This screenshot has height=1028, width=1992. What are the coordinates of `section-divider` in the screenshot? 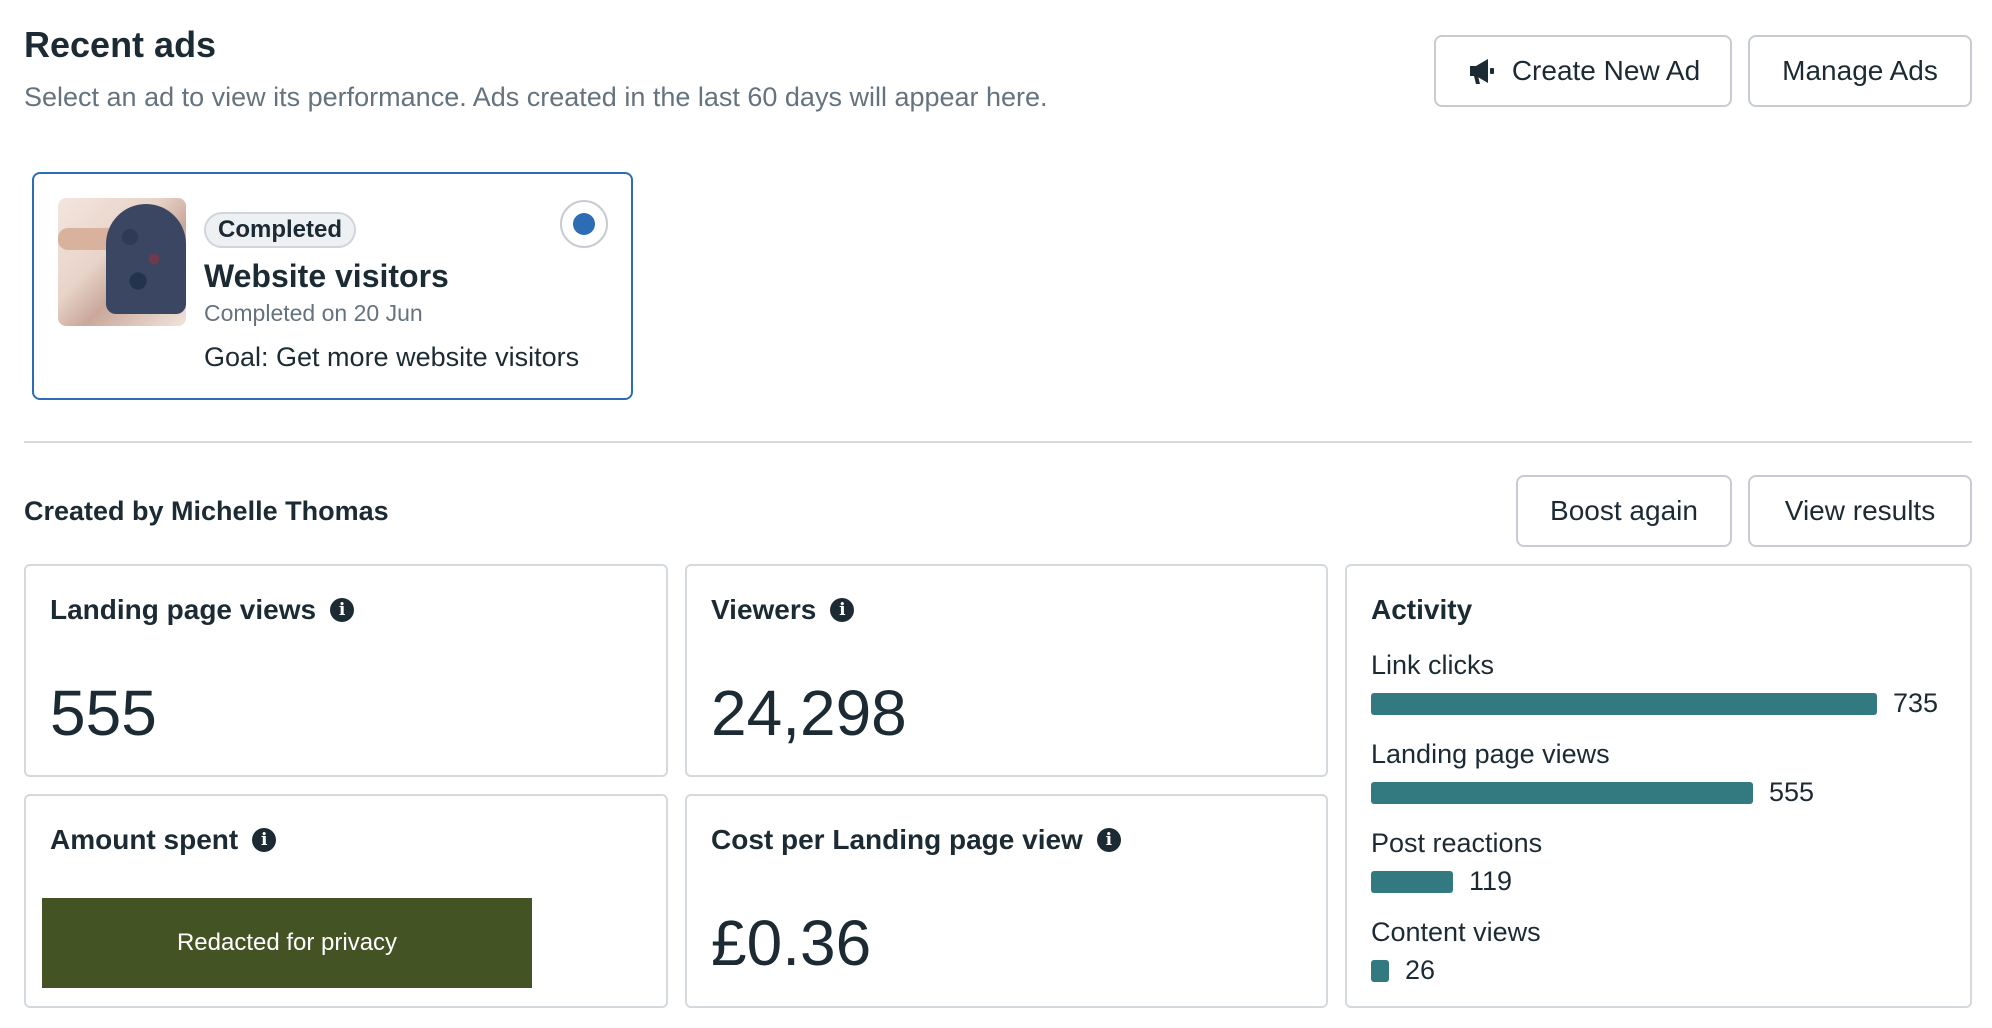 It's located at (998, 442).